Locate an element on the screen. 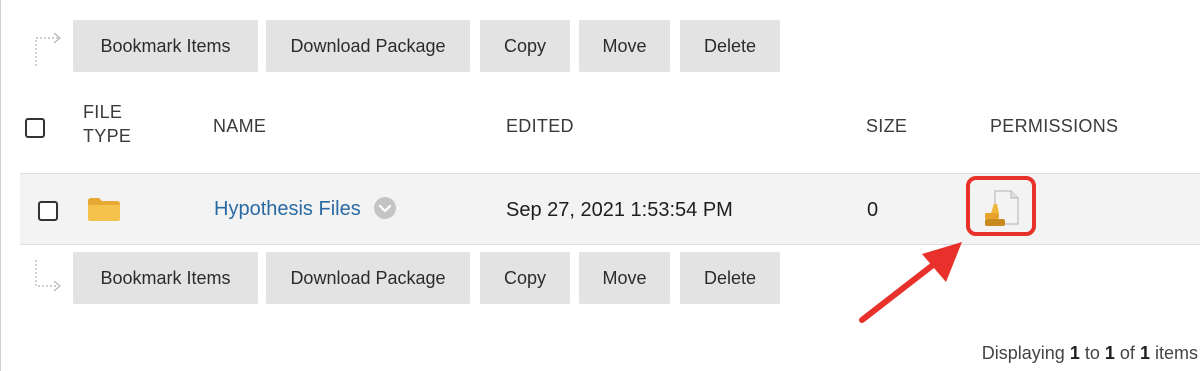  column-header-permissions: PERMISSIONS is located at coordinates (1054, 126).